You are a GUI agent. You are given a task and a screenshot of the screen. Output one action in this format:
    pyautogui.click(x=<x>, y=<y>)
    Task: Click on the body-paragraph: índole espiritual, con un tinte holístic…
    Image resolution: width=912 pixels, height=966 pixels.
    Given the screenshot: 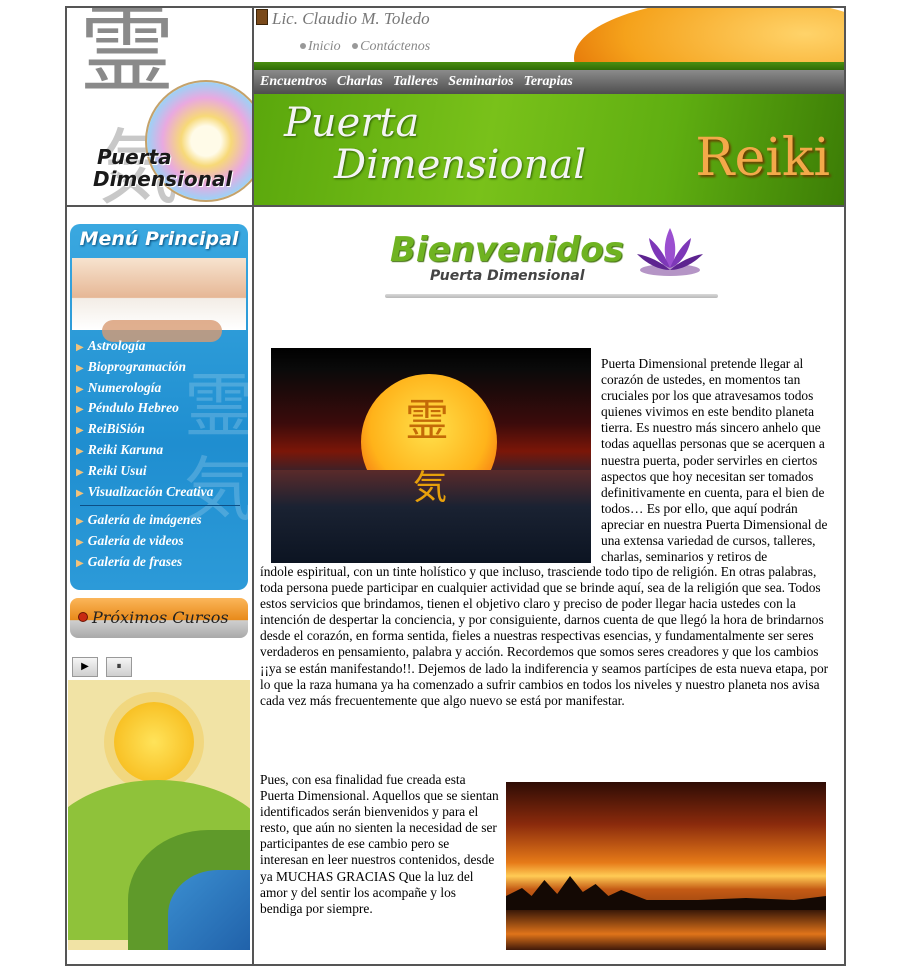 What is the action you would take?
    pyautogui.click(x=544, y=636)
    